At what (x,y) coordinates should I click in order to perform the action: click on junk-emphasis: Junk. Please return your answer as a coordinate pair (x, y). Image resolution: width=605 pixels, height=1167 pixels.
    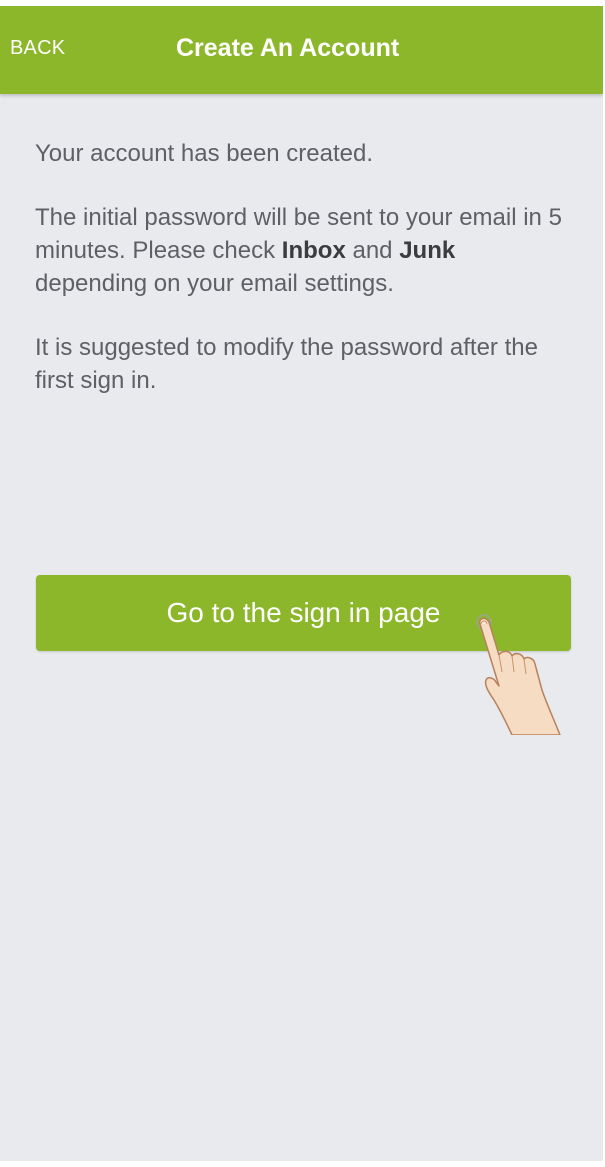
    Looking at the image, I should click on (427, 250).